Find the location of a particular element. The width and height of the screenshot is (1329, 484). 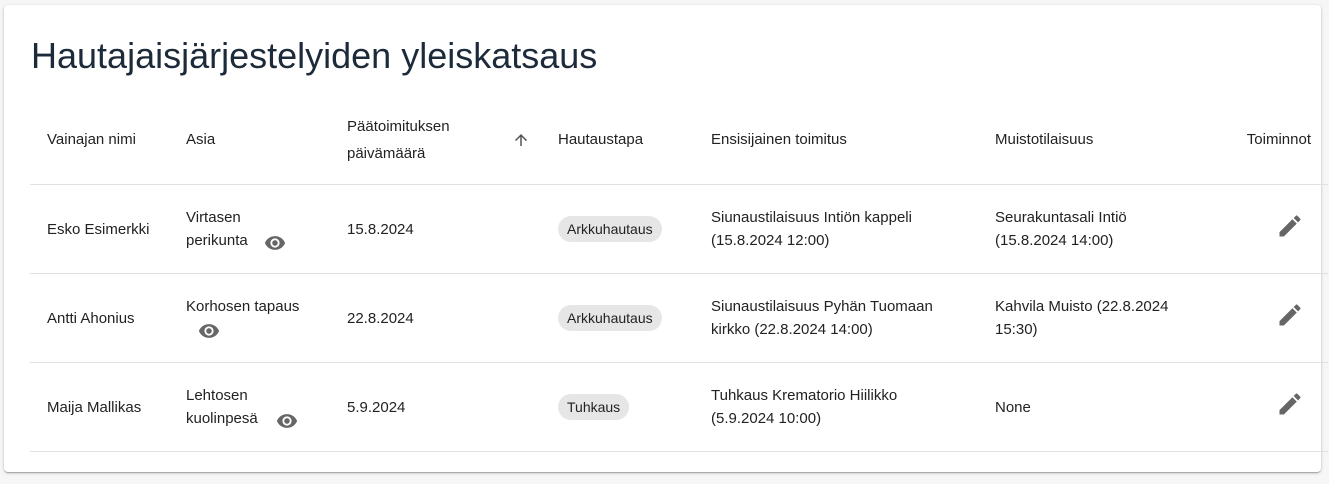

header-primary-service: Ensisijainen toimitus is located at coordinates (836, 140).